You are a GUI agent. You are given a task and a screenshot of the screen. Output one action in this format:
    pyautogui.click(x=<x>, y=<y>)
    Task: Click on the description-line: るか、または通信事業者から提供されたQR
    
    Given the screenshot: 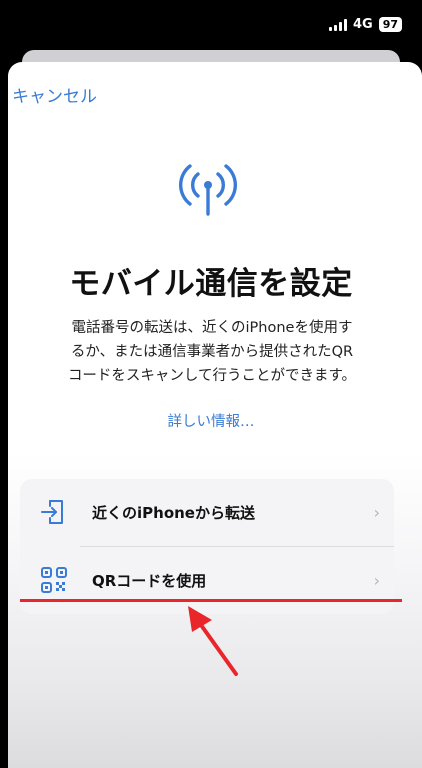 What is the action you would take?
    pyautogui.click(x=212, y=352)
    